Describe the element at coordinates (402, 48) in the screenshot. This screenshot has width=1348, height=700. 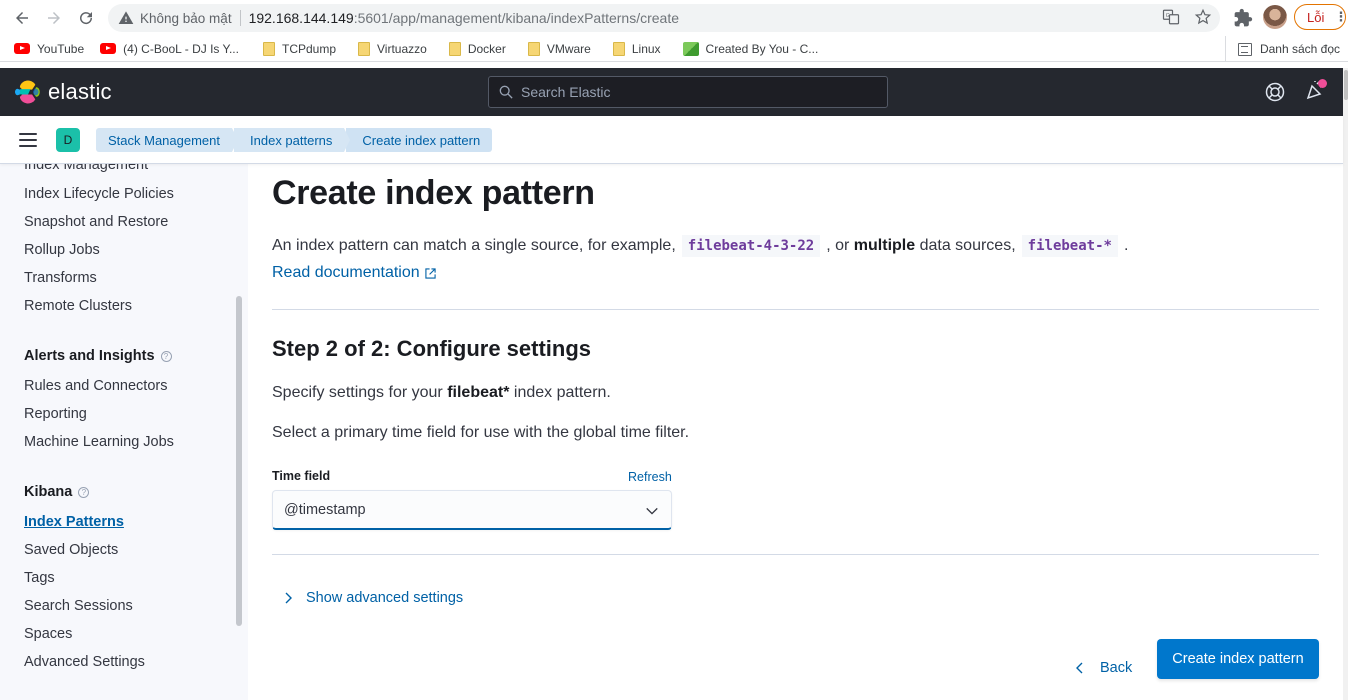
I see `bookmark-label: Virtuazzo` at that location.